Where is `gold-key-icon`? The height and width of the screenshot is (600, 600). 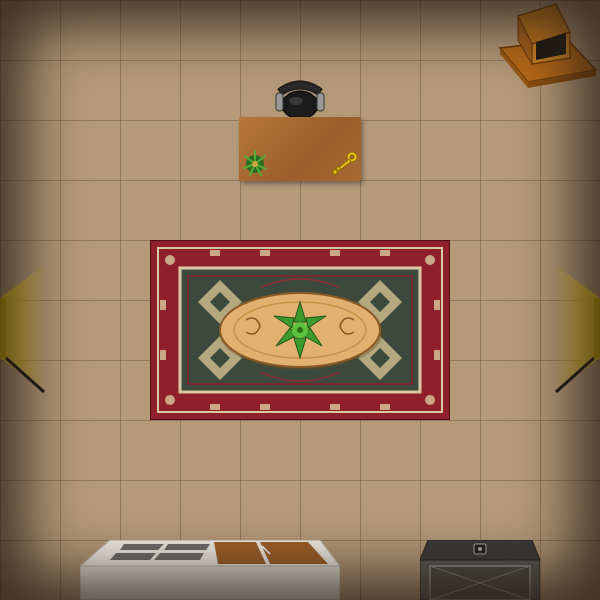 gold-key-icon is located at coordinates (344, 165).